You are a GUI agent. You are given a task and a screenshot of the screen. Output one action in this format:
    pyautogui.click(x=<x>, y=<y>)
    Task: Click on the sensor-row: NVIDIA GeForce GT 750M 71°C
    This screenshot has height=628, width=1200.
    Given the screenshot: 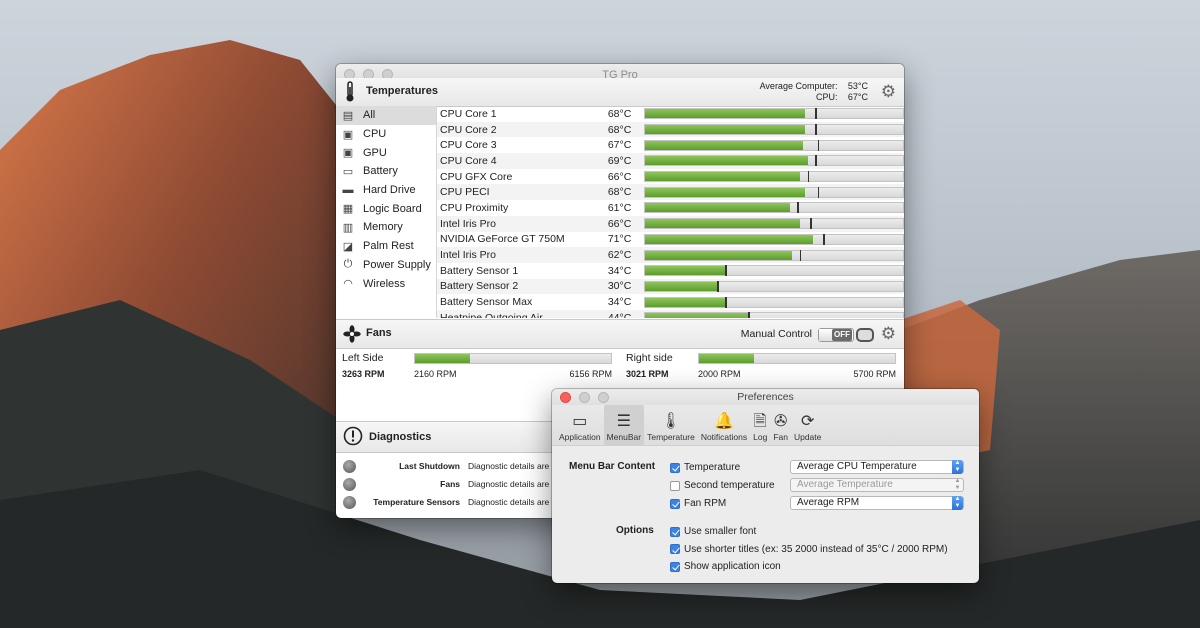 What is the action you would take?
    pyautogui.click(x=670, y=240)
    